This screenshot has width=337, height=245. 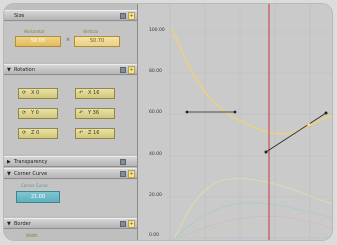 What do you see at coordinates (38, 41) in the screenshot?
I see `horizontal-size-field: 50.00` at bounding box center [38, 41].